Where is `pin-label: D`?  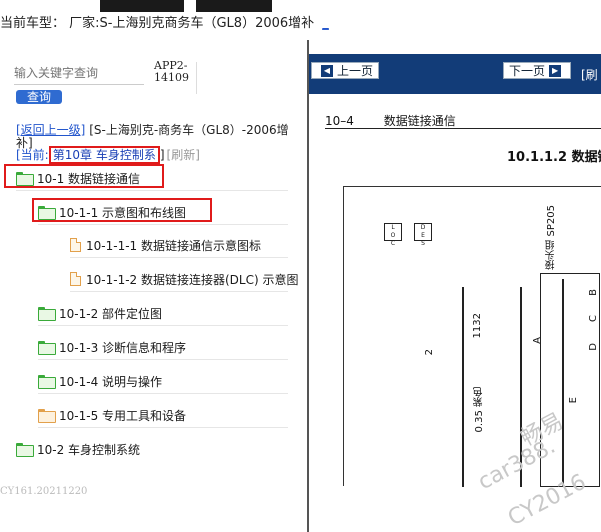
pin-label: D is located at coordinates (593, 347).